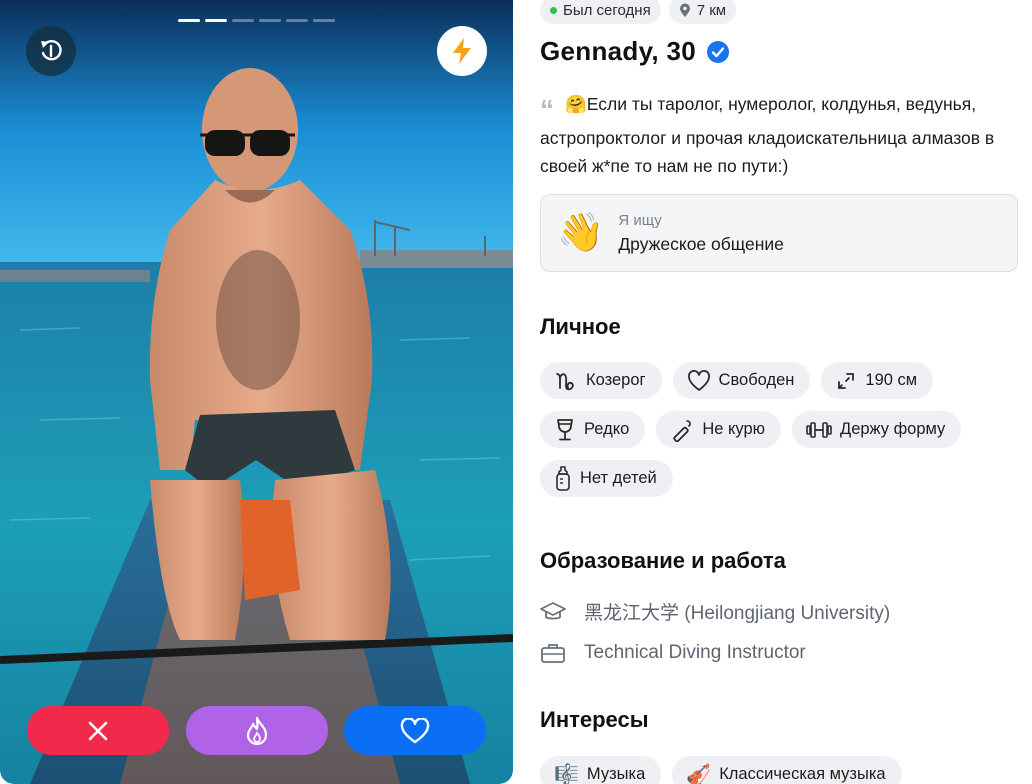 The width and height of the screenshot is (1032, 784). I want to click on like-button, so click(415, 730).